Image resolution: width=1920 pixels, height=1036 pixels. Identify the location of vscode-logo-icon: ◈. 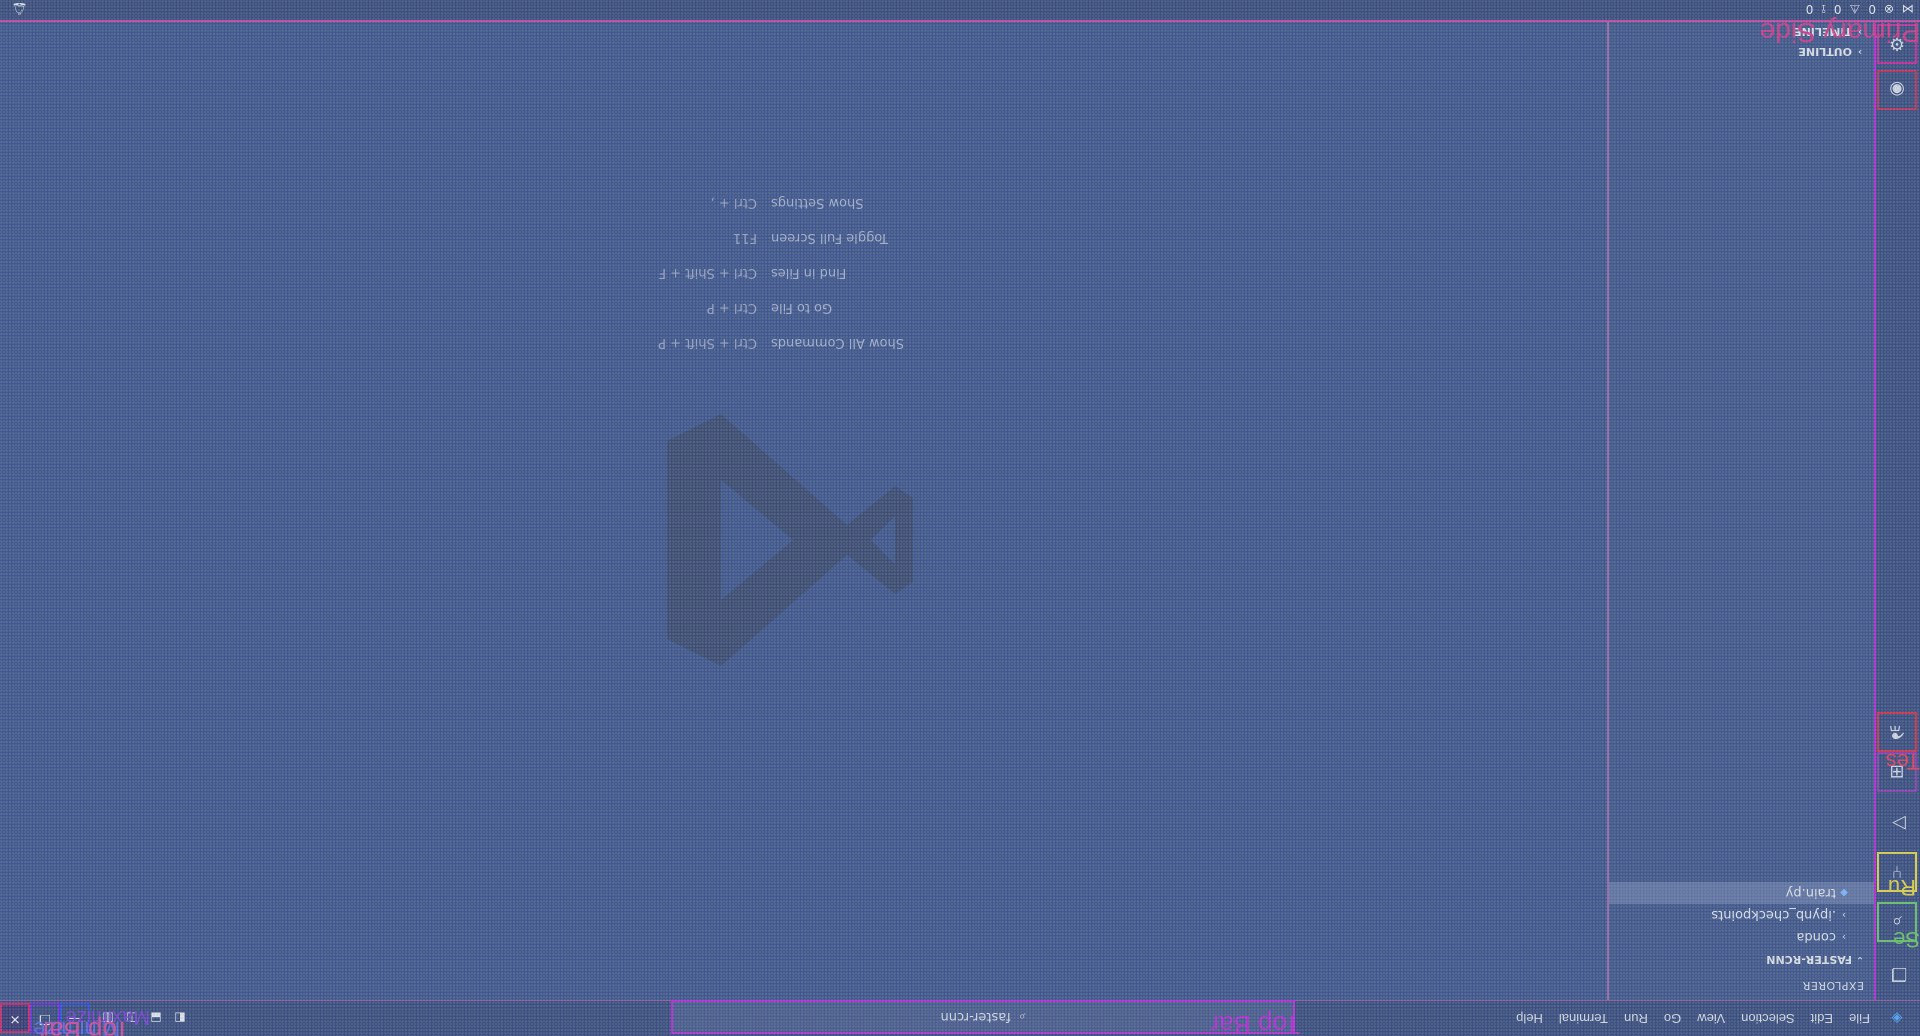
(1897, 1018).